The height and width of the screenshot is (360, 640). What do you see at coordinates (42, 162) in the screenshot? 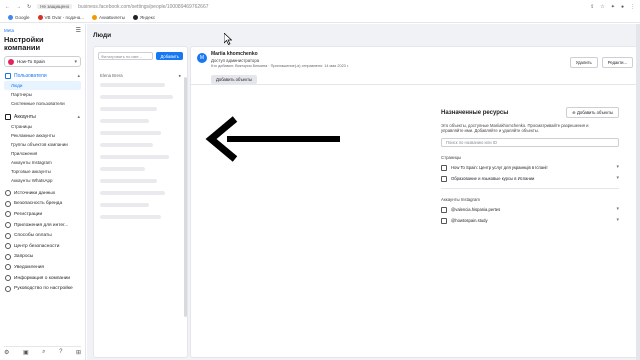
I see `nav-item-instagram: Аккаунты Instagram` at bounding box center [42, 162].